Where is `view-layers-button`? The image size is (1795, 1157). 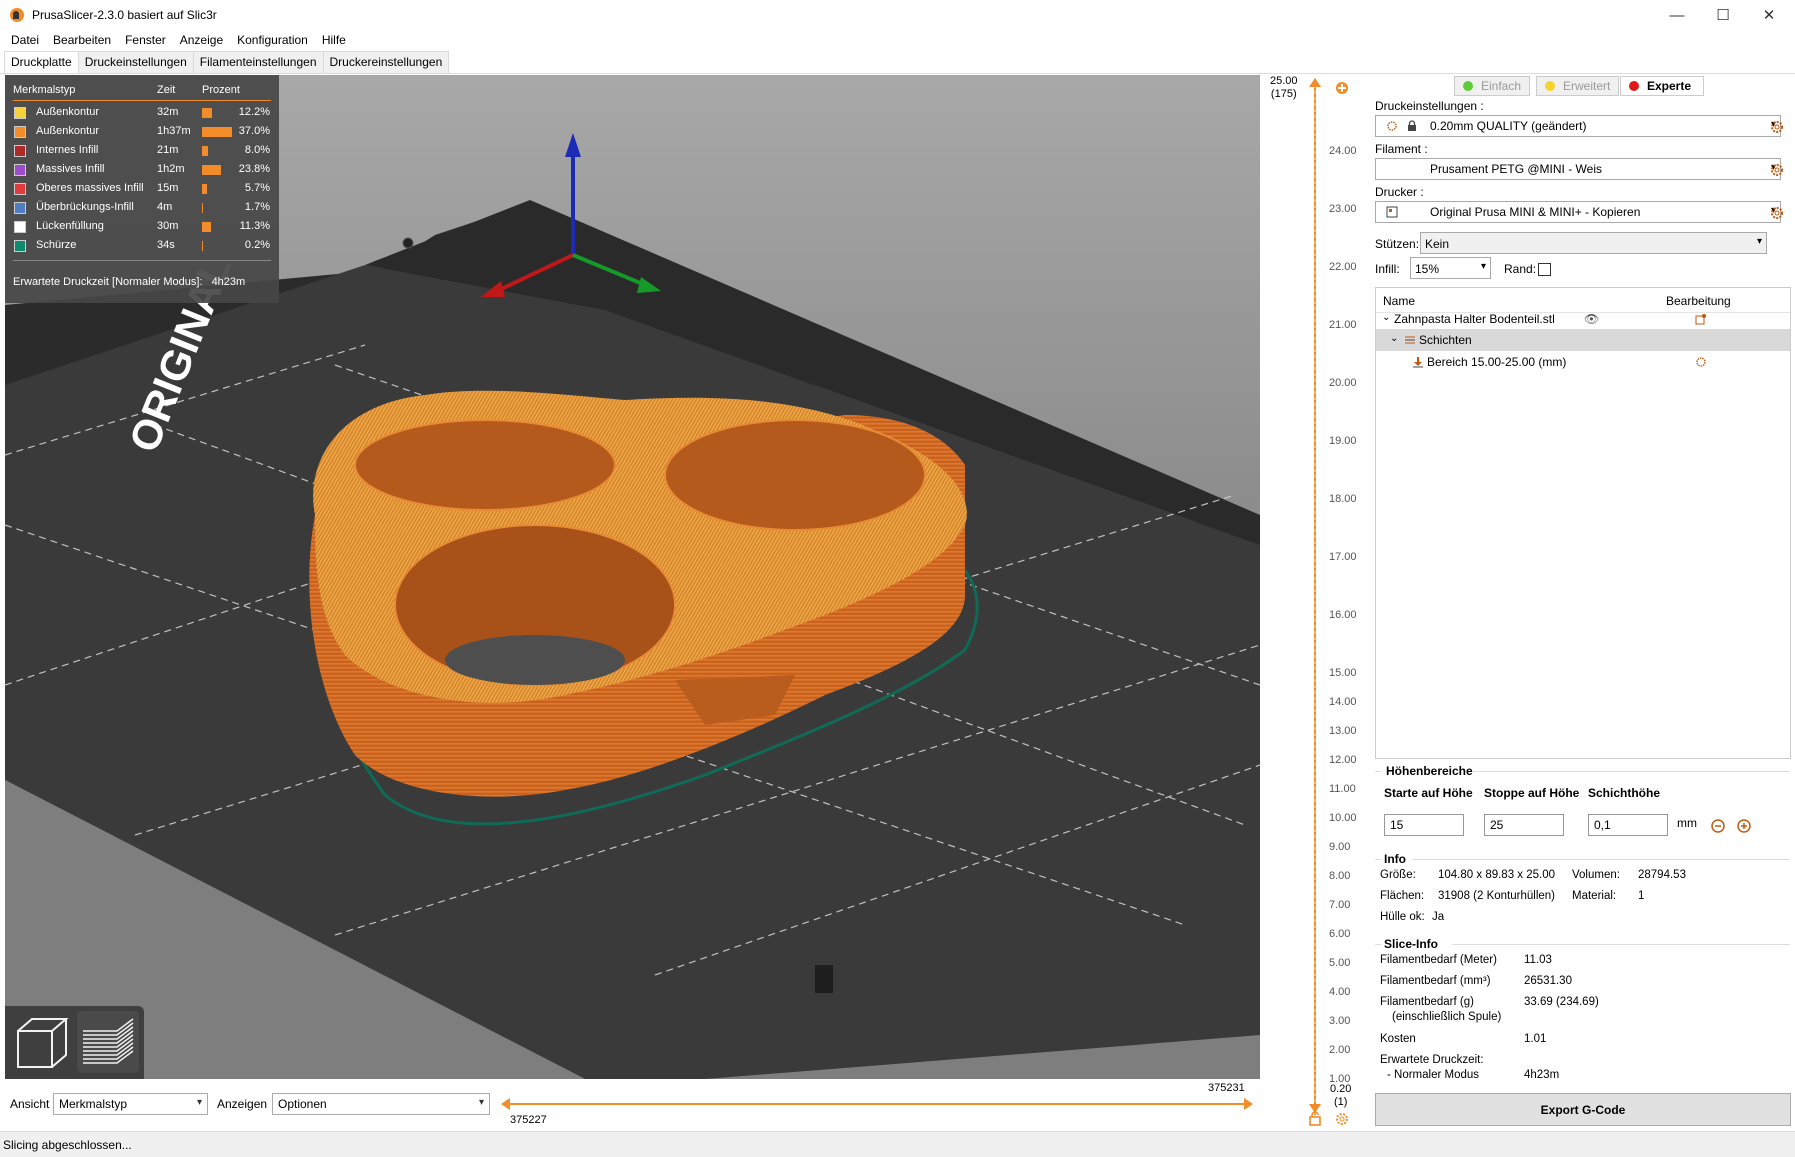 view-layers-button is located at coordinates (108, 1042).